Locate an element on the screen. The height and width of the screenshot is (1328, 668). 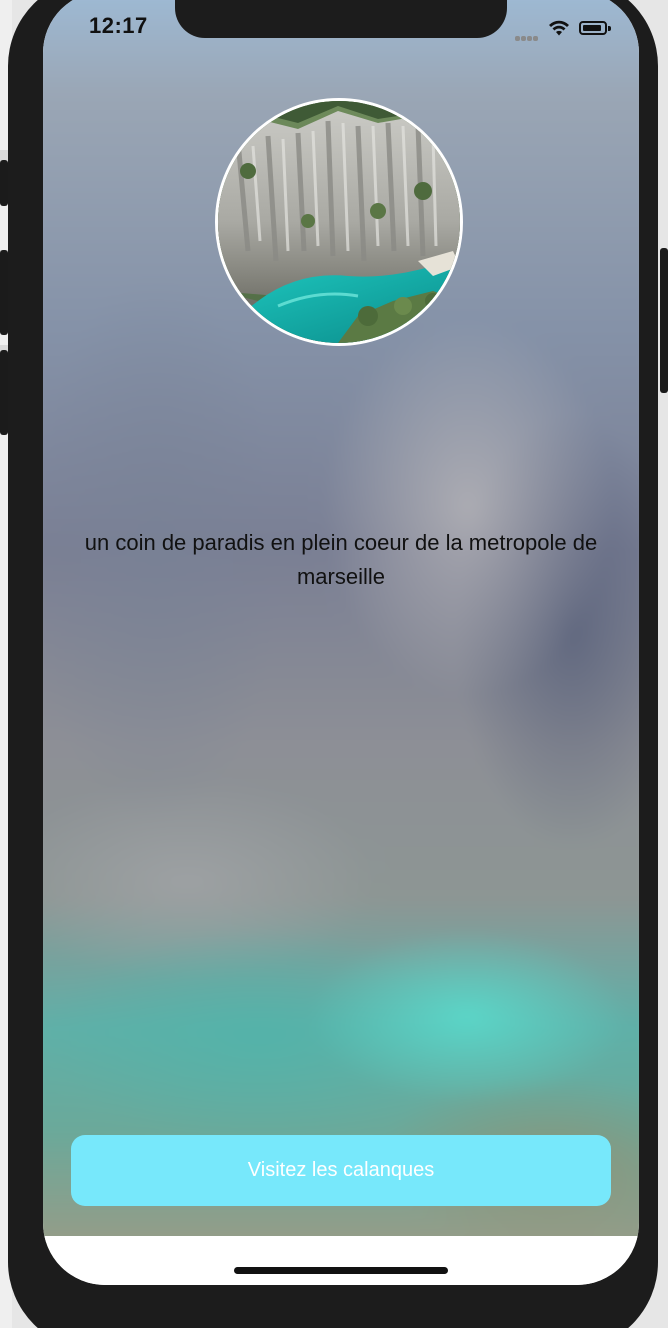
cellular-signal-icon is located at coordinates (527, 37).